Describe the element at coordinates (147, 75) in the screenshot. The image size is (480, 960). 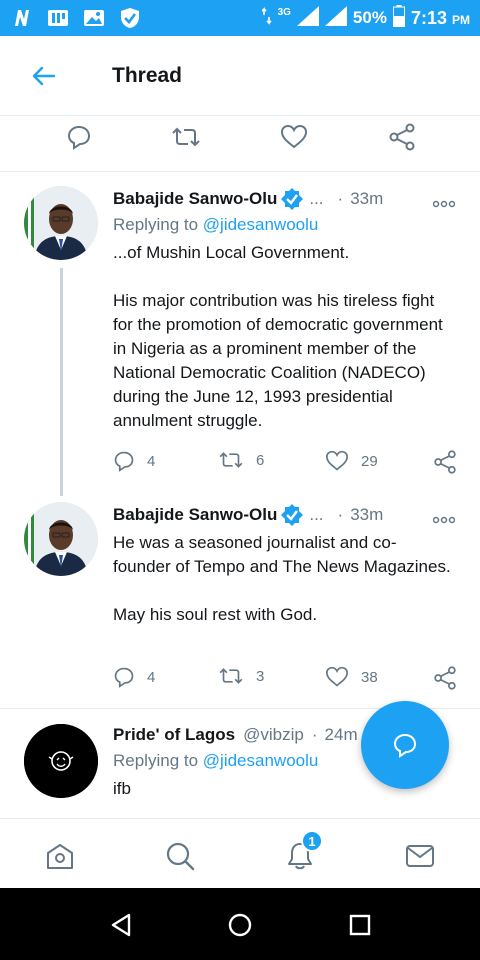
I see `page-title: Thread` at that location.